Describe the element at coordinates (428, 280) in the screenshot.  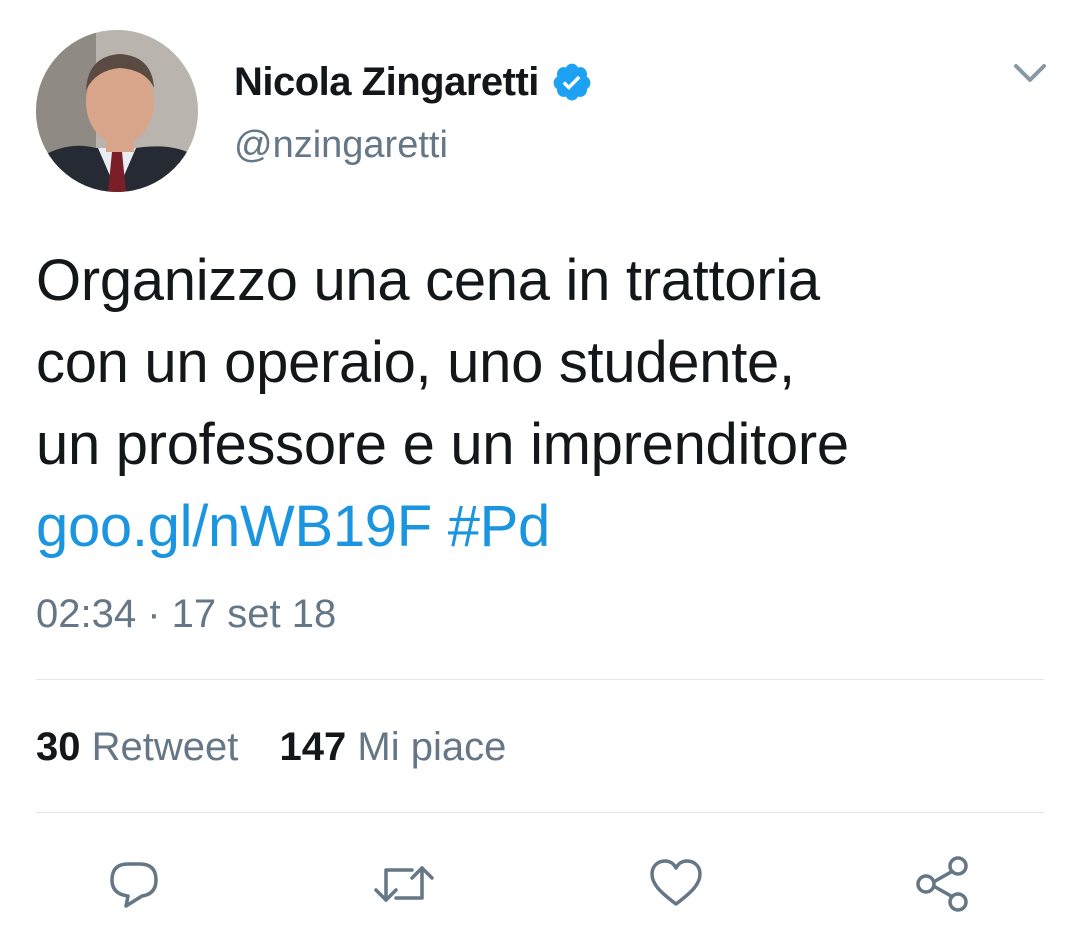
I see `tweet-text-line: Organizzo una cena in trattoria` at that location.